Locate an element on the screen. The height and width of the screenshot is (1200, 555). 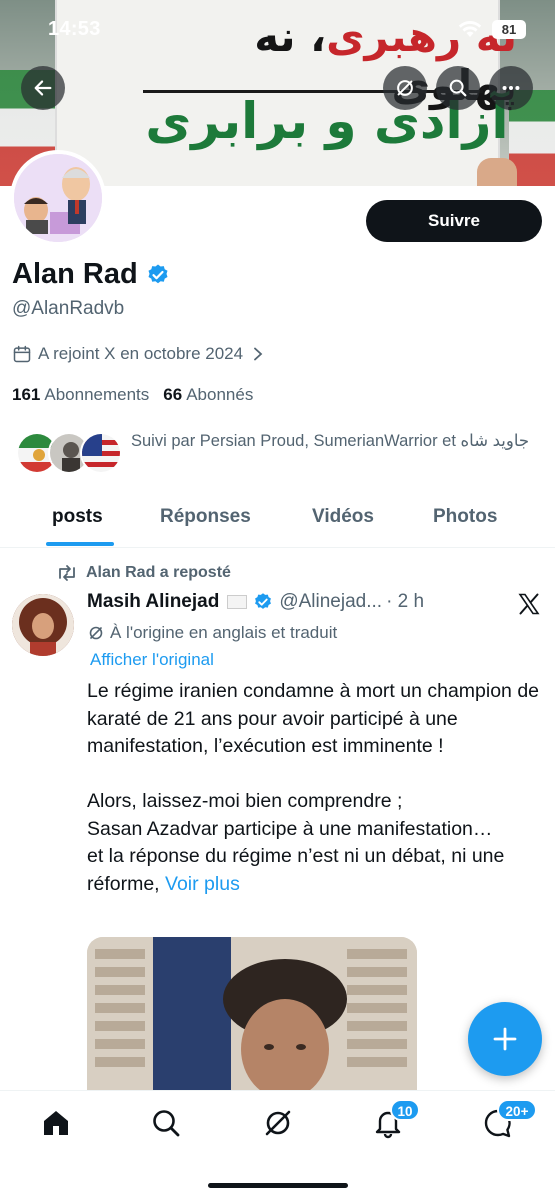
profile-avatar is located at coordinates (58, 198).